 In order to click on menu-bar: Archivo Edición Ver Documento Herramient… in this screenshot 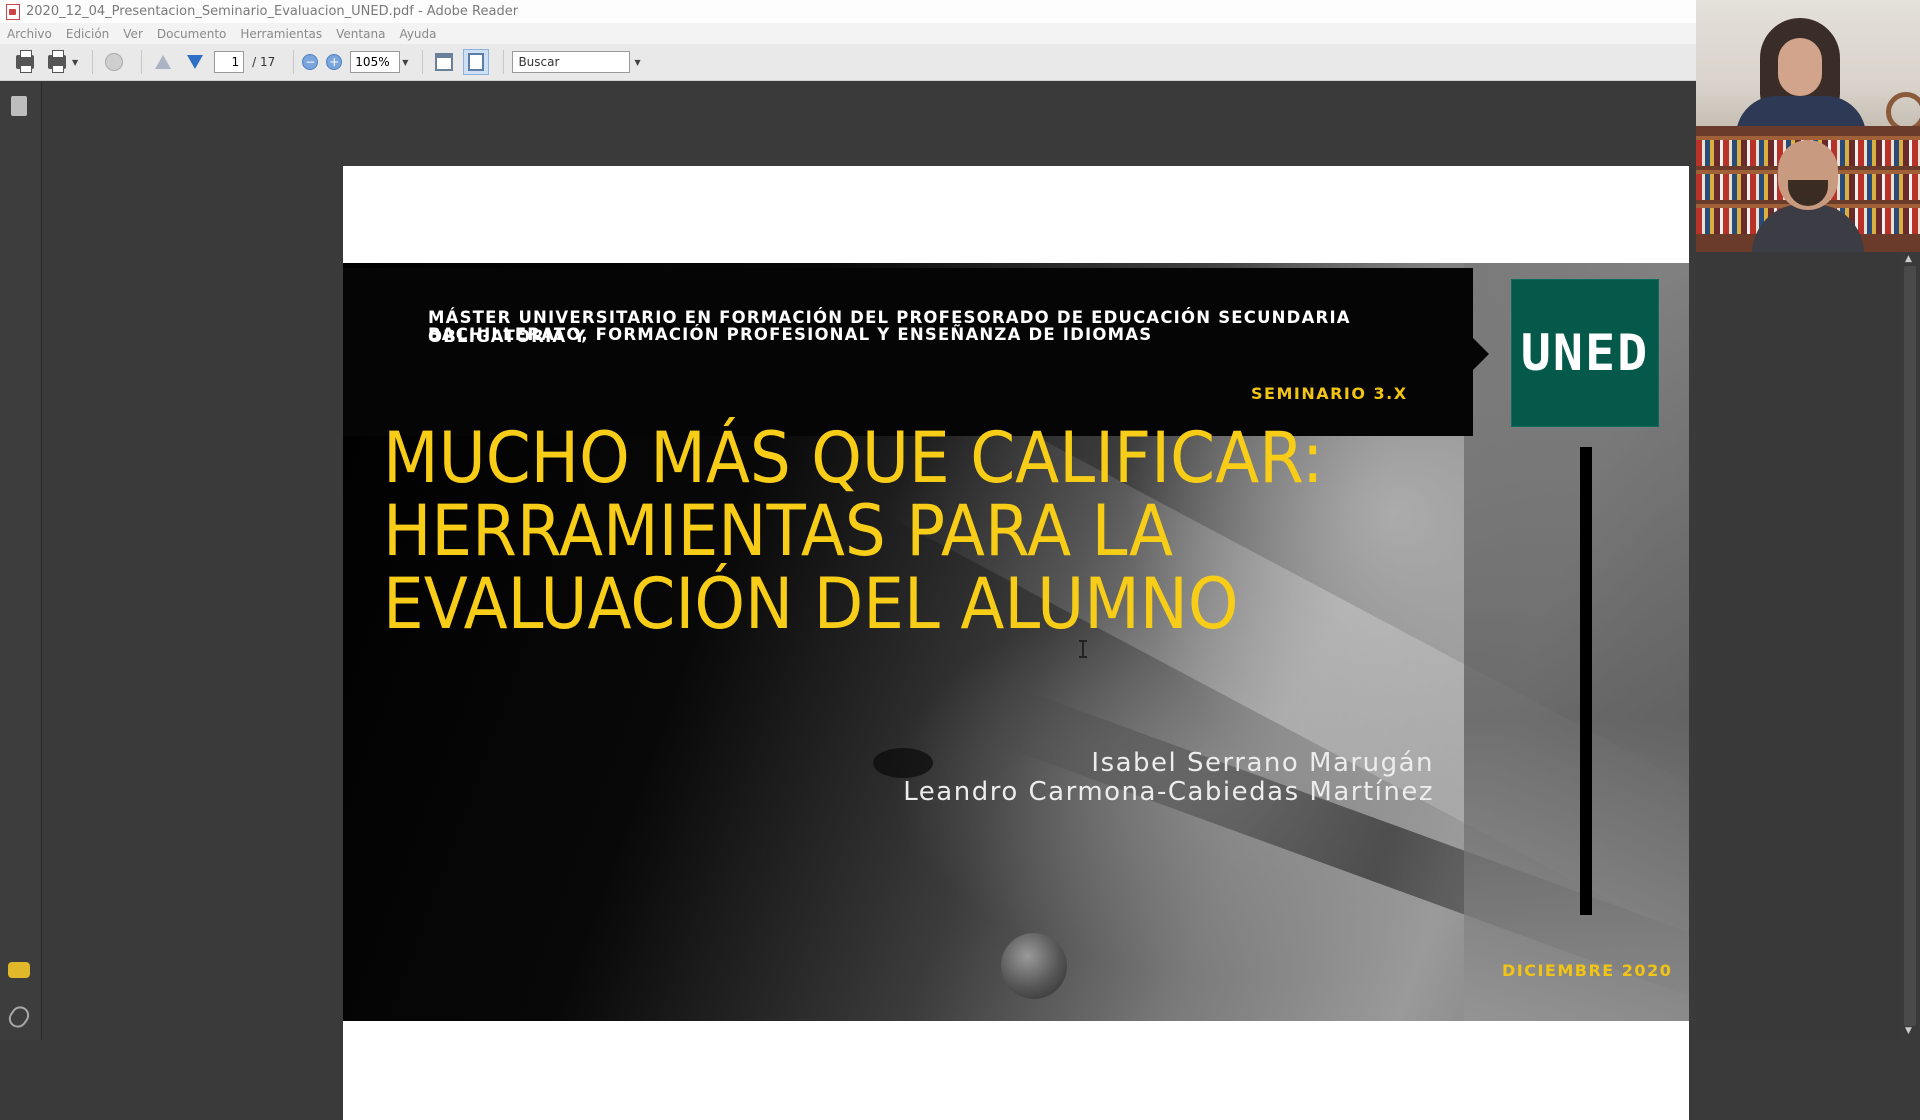, I will do `click(848, 33)`.